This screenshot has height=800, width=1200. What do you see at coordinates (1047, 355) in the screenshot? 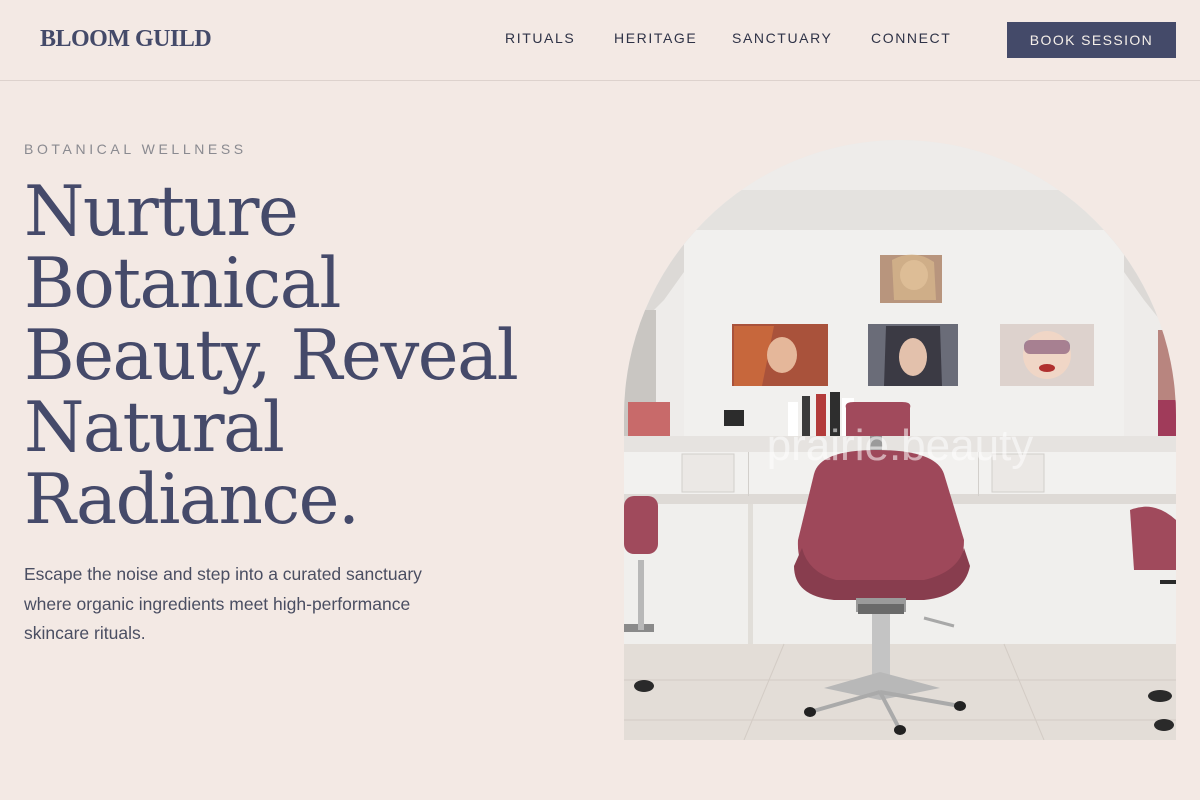
I see `wall-portrait-right` at bounding box center [1047, 355].